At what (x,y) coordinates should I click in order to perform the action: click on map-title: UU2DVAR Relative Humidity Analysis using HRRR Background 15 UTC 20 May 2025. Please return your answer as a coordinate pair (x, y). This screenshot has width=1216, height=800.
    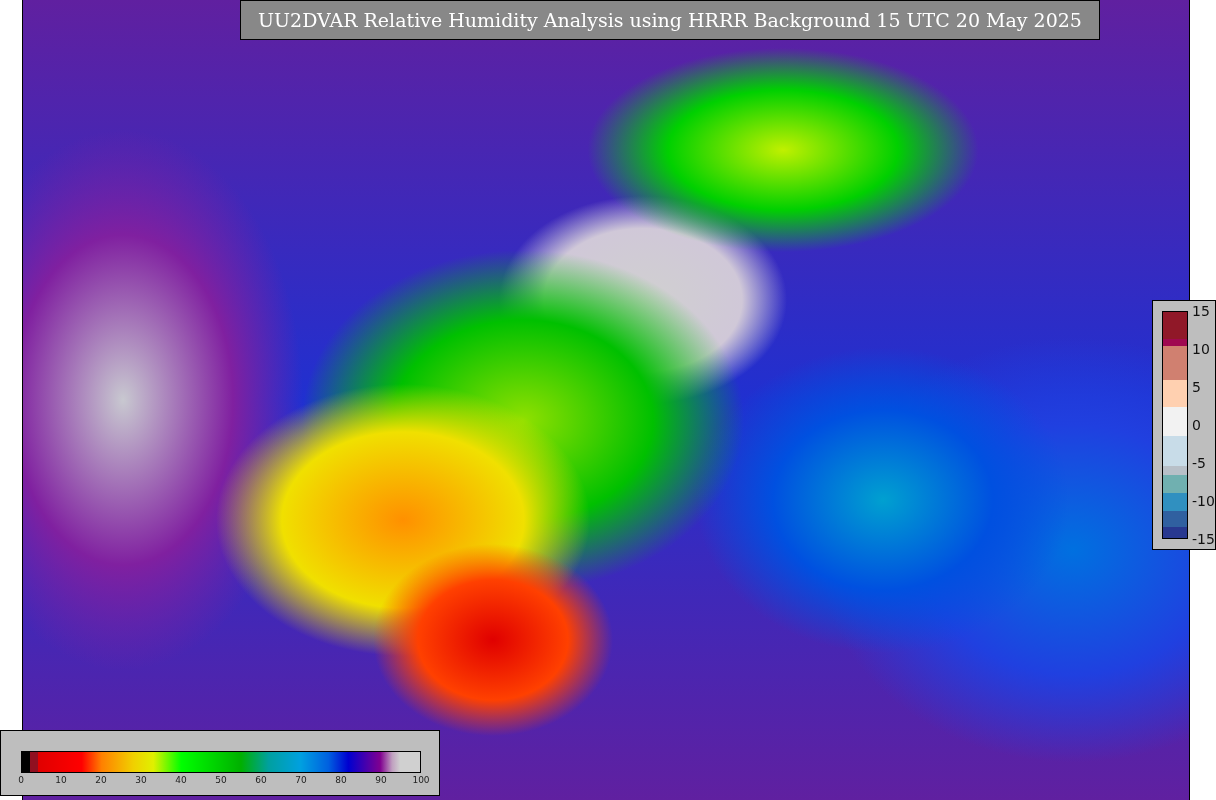
    Looking at the image, I should click on (670, 20).